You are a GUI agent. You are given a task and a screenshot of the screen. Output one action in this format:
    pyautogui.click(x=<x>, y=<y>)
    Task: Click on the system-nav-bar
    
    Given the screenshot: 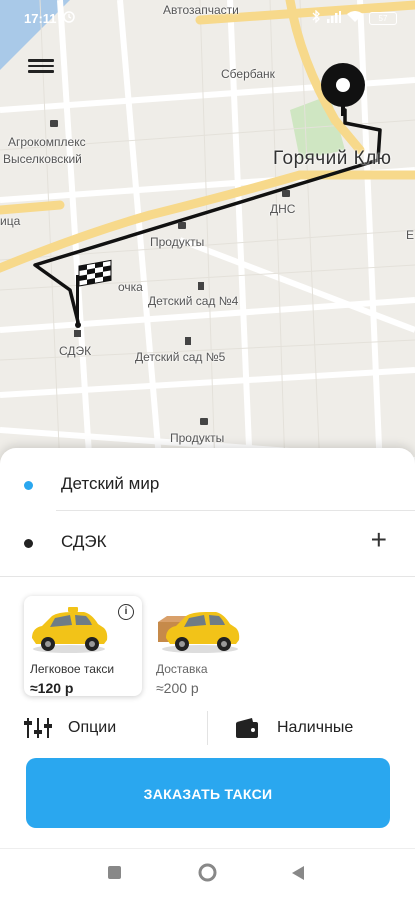 What is the action you would take?
    pyautogui.click(x=207, y=874)
    